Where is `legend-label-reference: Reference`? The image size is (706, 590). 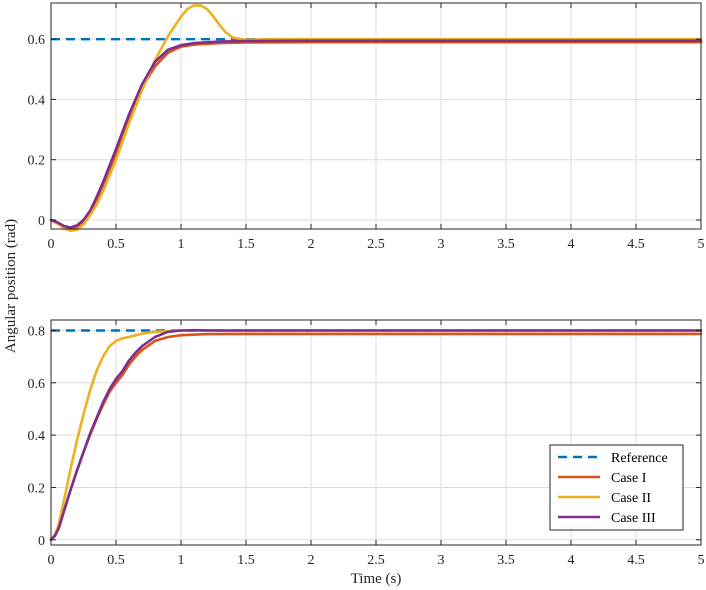
legend-label-reference: Reference is located at coordinates (639, 458).